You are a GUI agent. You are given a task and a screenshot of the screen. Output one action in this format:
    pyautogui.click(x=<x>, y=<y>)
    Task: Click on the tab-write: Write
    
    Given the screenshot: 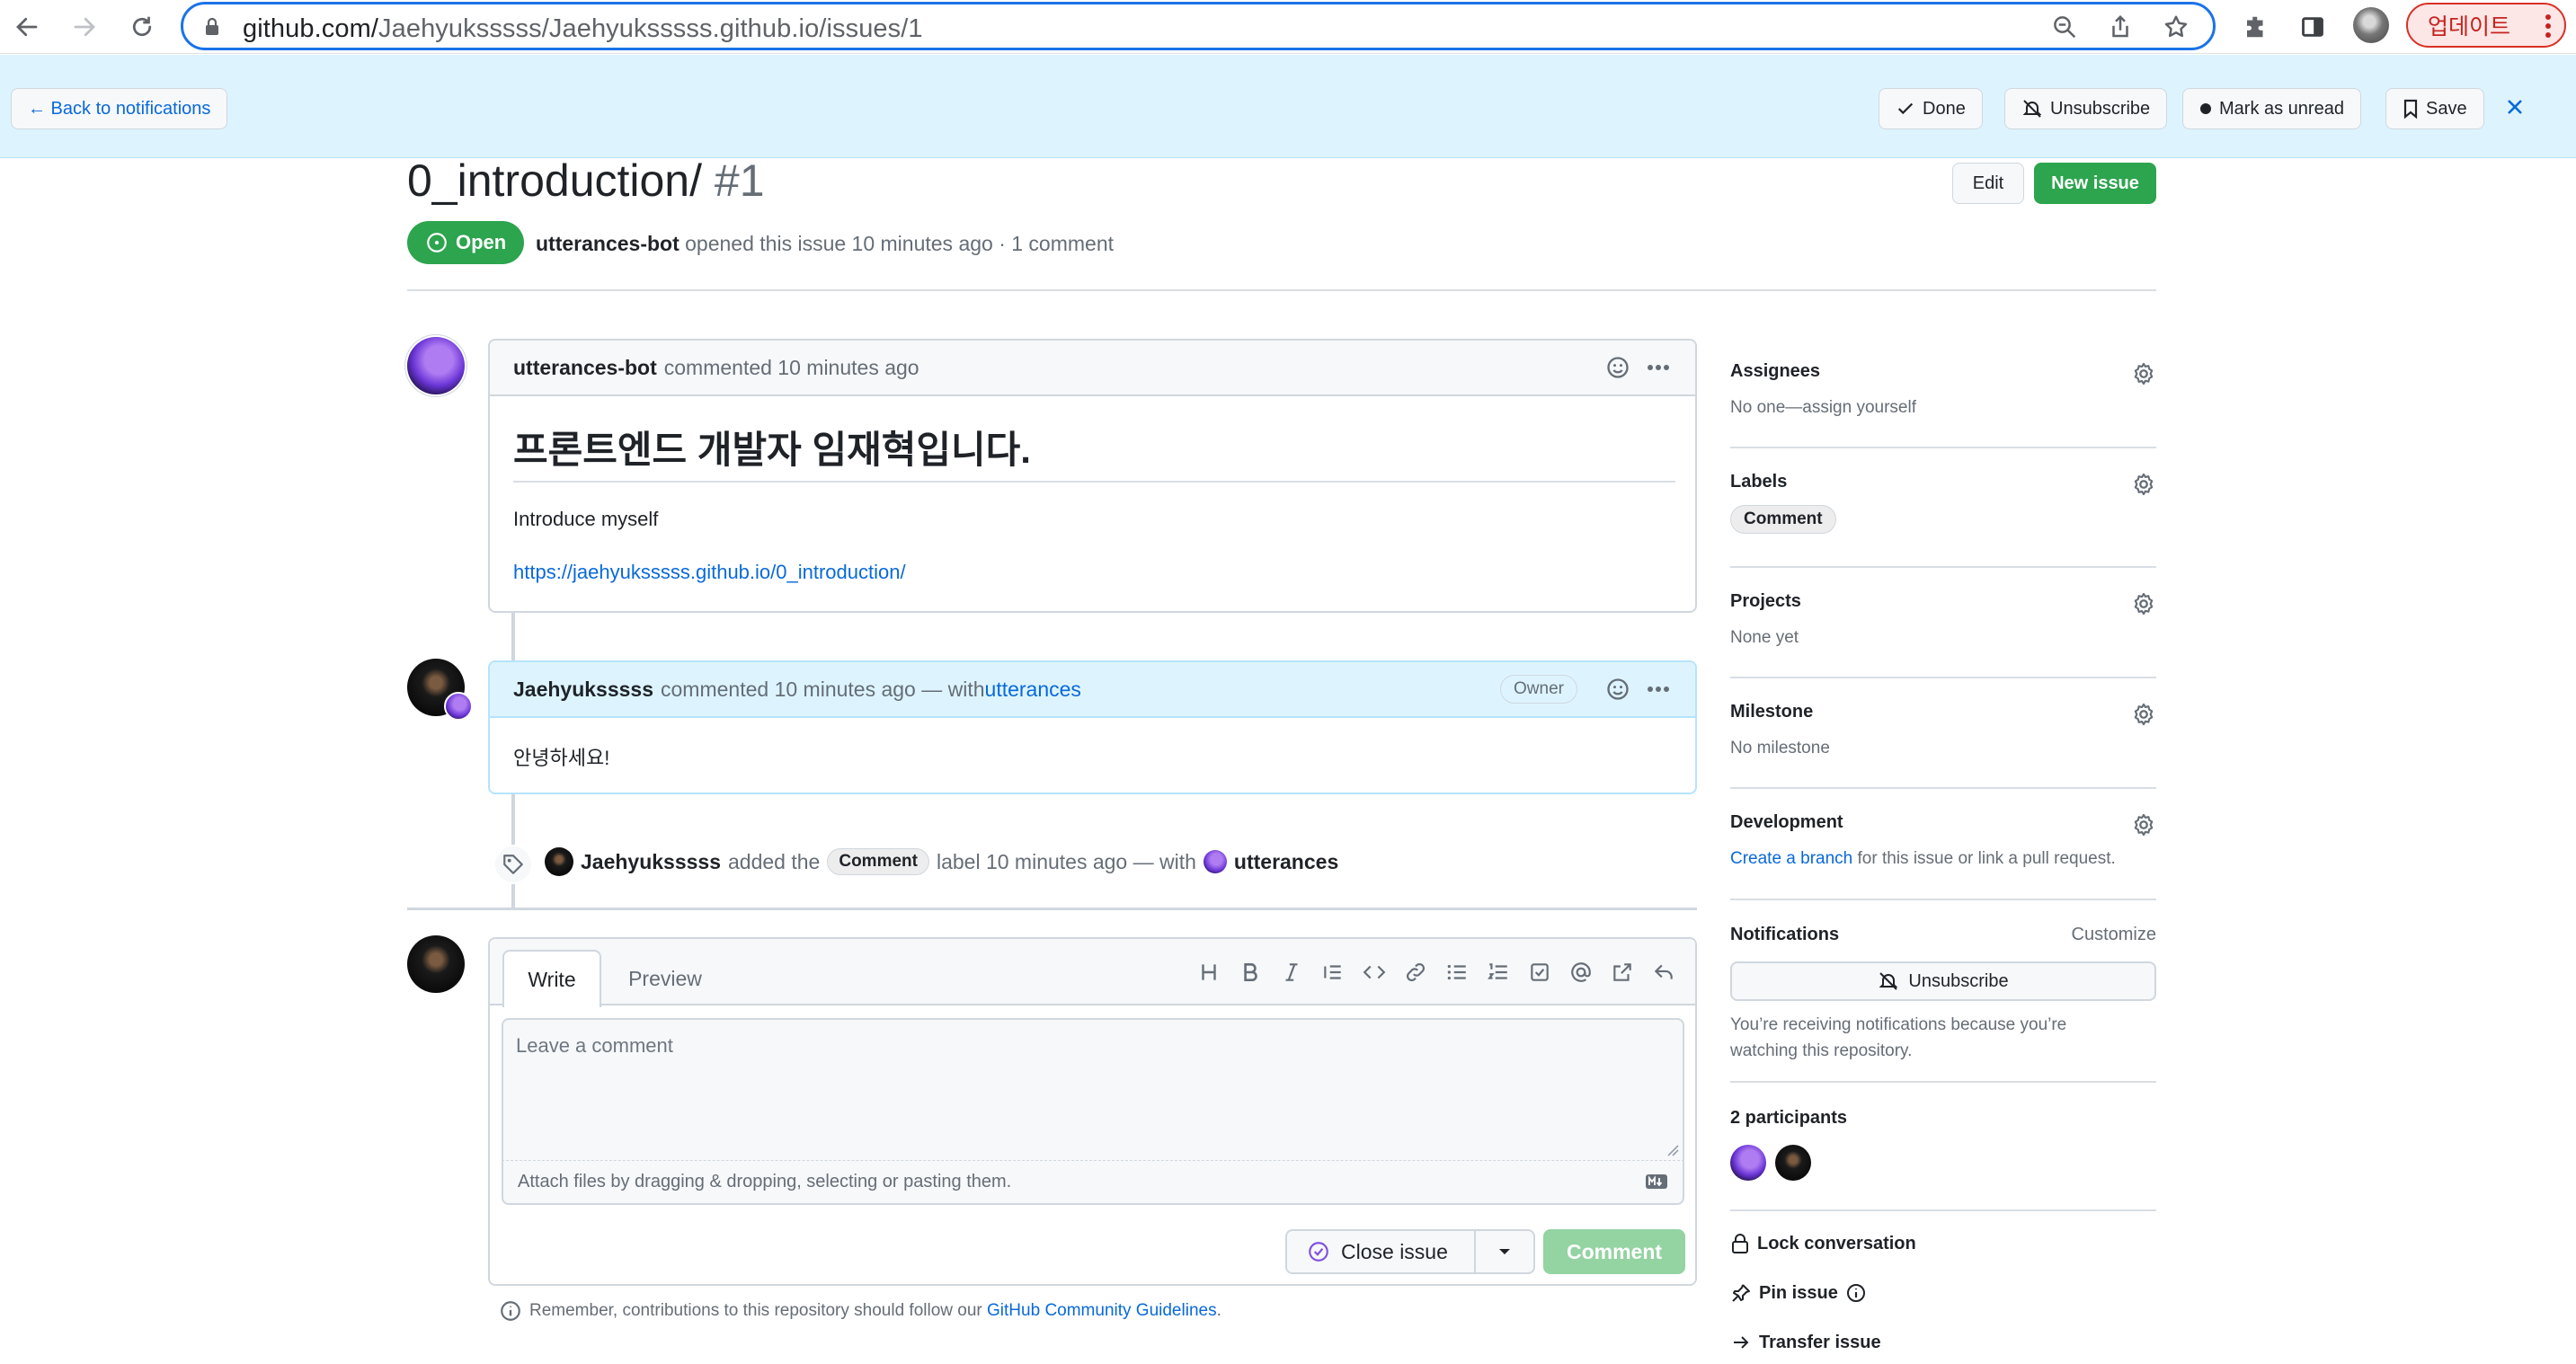 What is the action you would take?
    pyautogui.click(x=551, y=978)
    